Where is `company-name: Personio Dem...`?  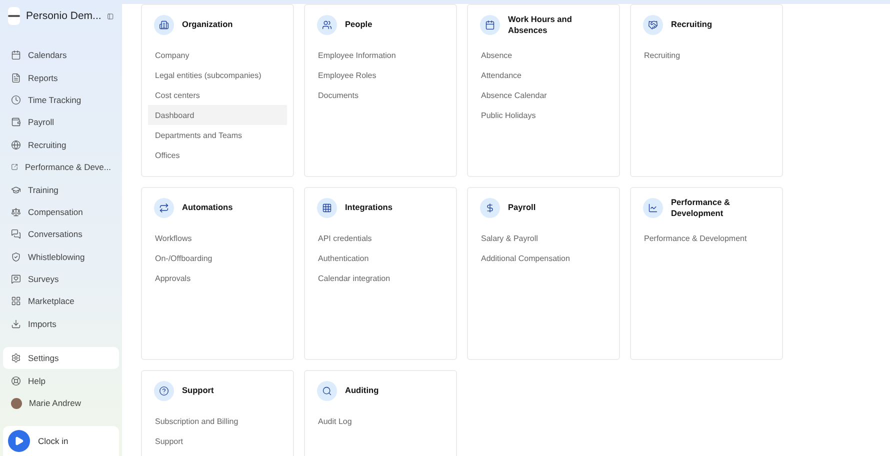 company-name: Personio Dem... is located at coordinates (64, 16).